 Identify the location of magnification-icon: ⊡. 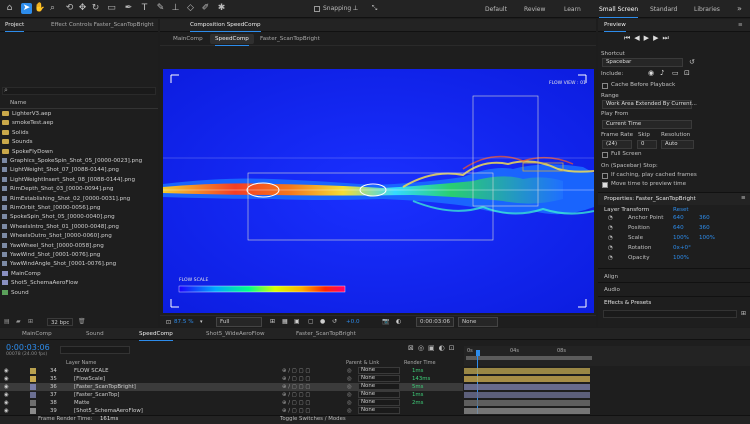
(168, 322).